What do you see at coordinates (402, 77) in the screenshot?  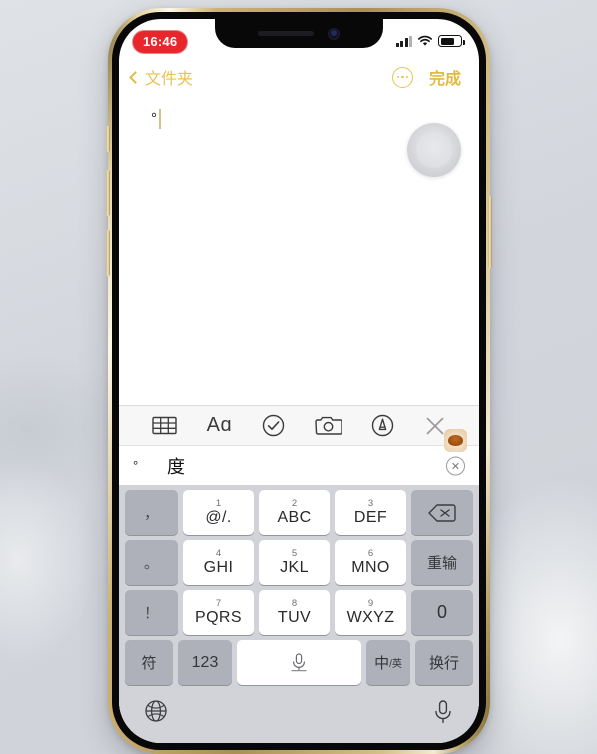 I see `ellipsis-circle-icon` at bounding box center [402, 77].